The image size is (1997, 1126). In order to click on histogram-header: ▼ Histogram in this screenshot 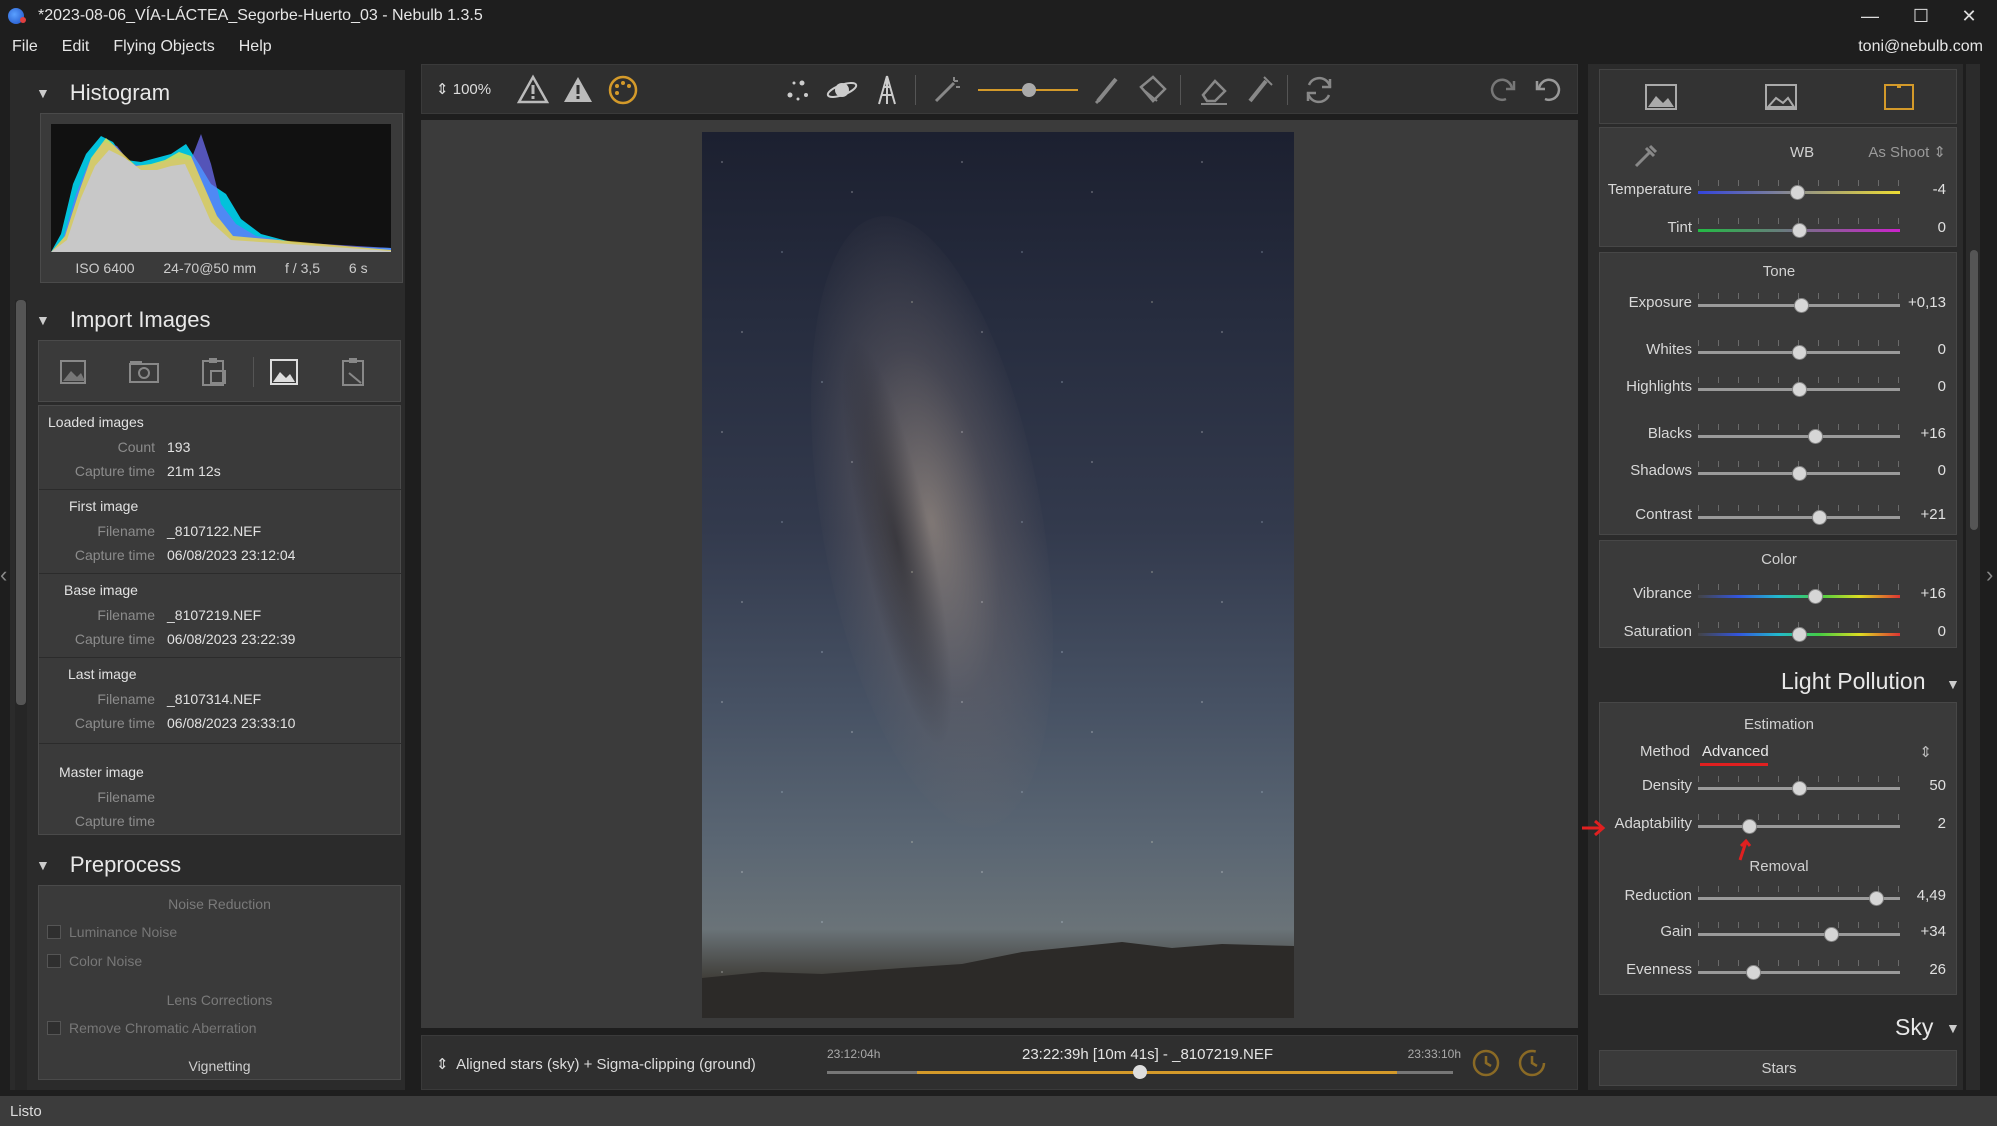, I will do `click(103, 93)`.